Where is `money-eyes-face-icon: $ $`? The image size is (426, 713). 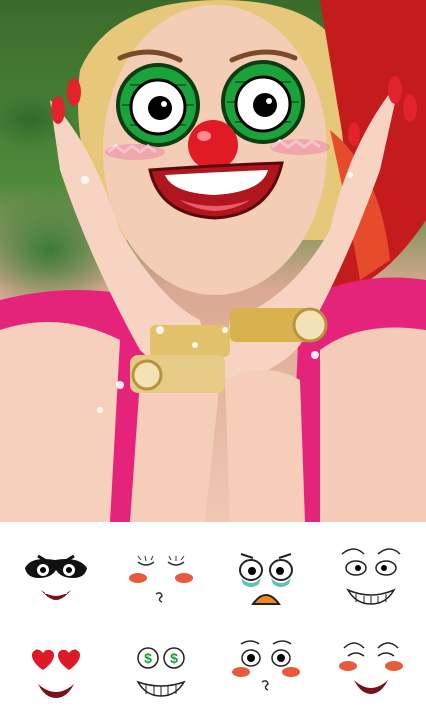
money-eyes-face-icon: $ $ is located at coordinates (161, 672).